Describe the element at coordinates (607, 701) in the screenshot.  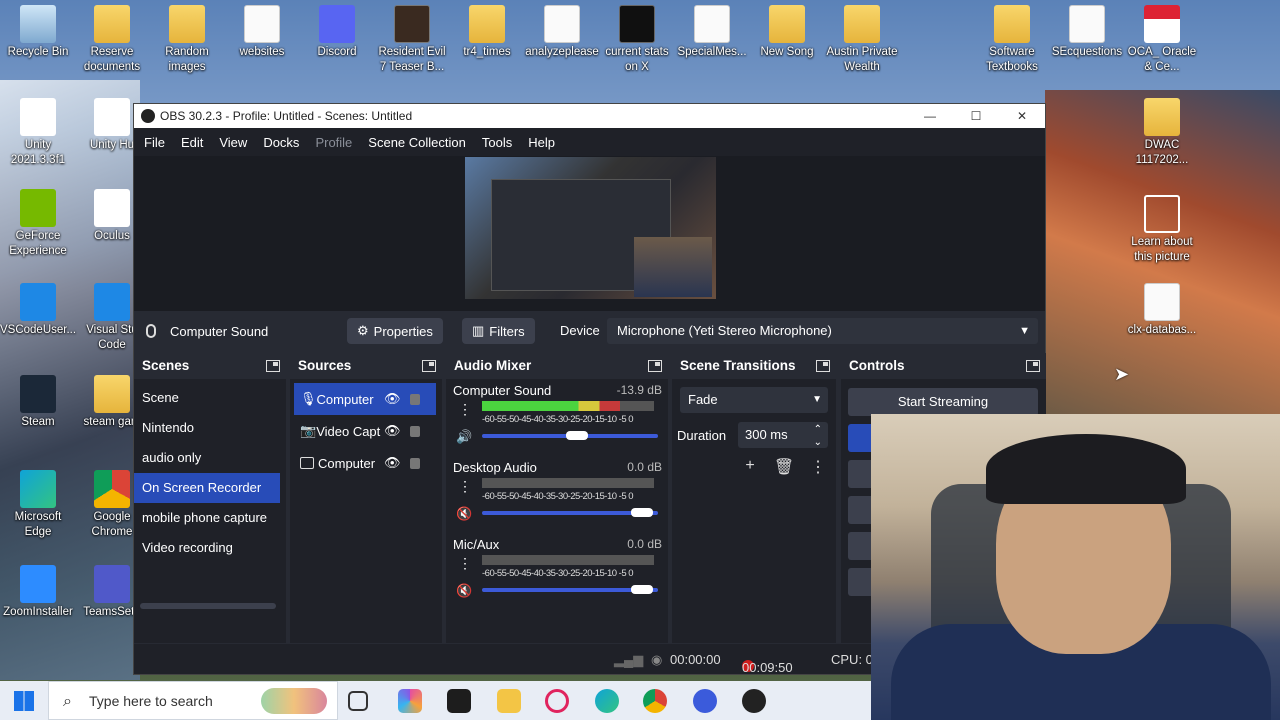
I see `edge-icon` at that location.